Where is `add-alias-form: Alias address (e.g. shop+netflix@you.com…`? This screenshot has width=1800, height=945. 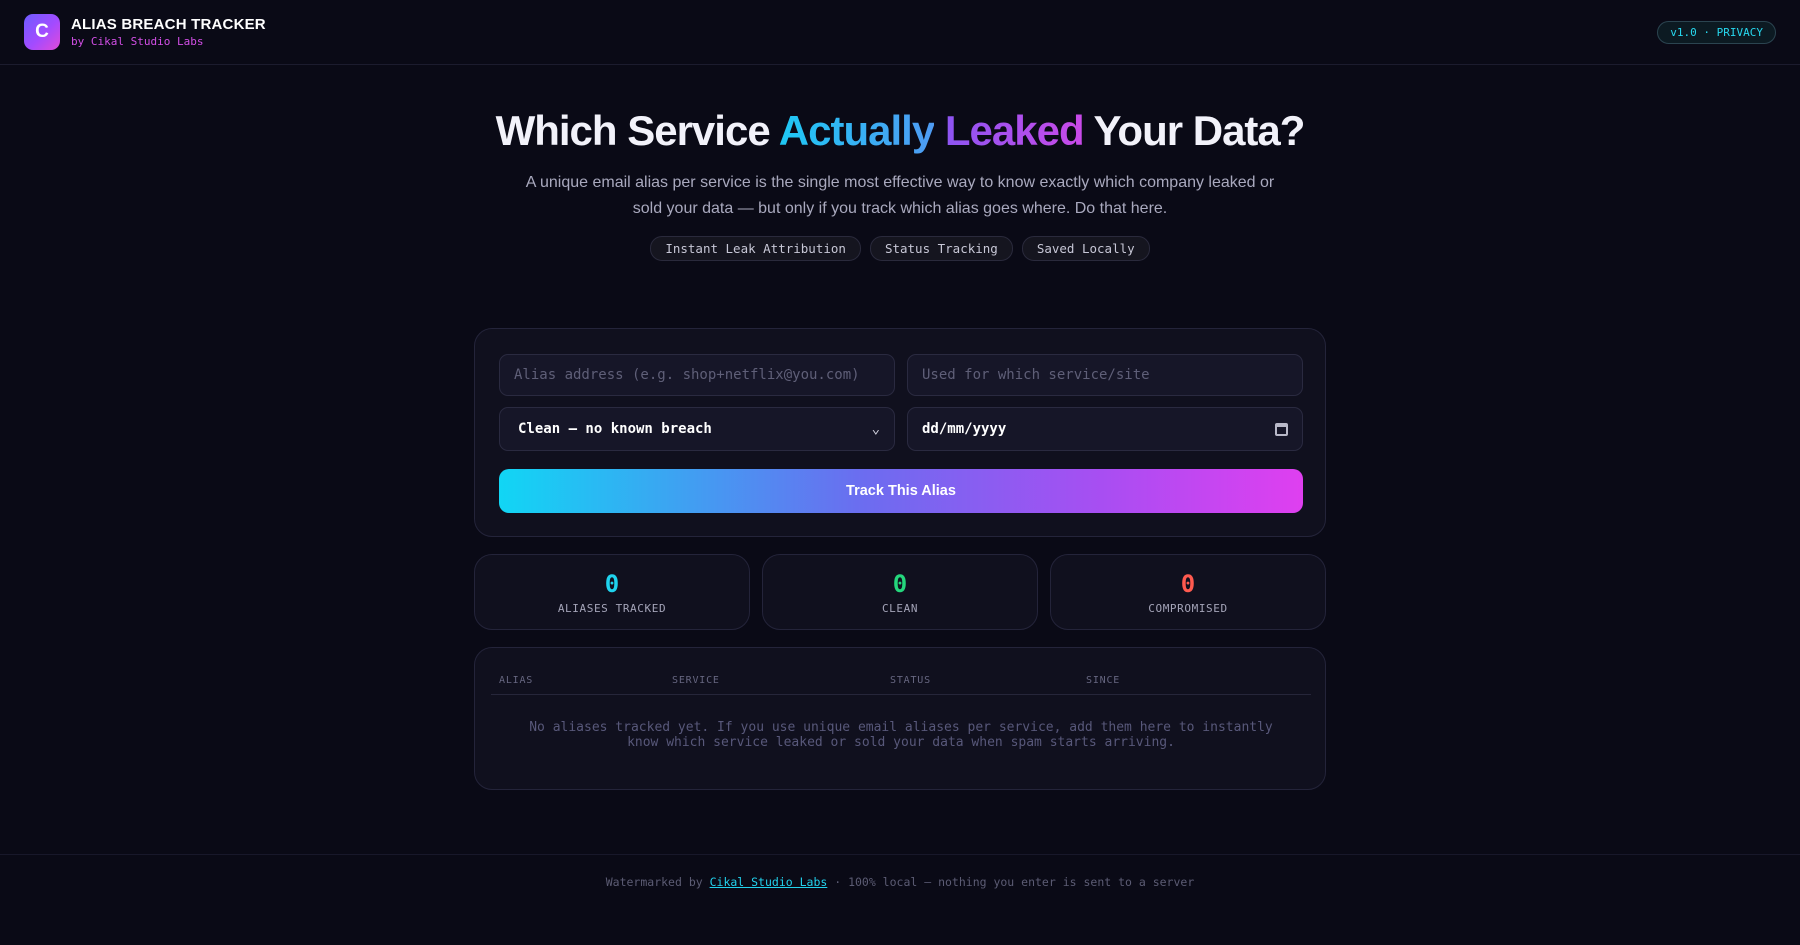 add-alias-form: Alias address (e.g. shop+netflix@you.com… is located at coordinates (900, 432).